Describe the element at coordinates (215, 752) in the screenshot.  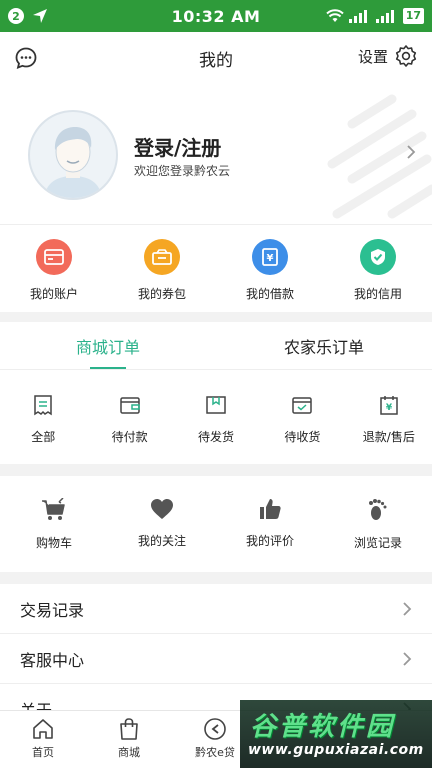
I see `nav-label: 黔农e贷` at that location.